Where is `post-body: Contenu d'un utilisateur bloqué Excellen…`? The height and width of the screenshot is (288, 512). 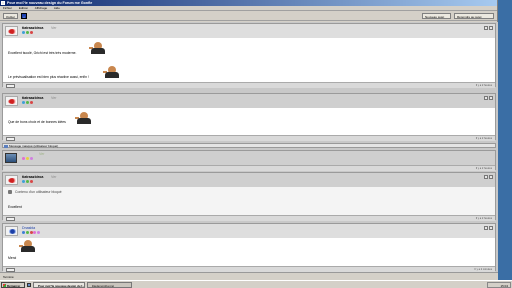 post-body: Contenu d'un utilisateur bloqué Excellen… is located at coordinates (249, 201).